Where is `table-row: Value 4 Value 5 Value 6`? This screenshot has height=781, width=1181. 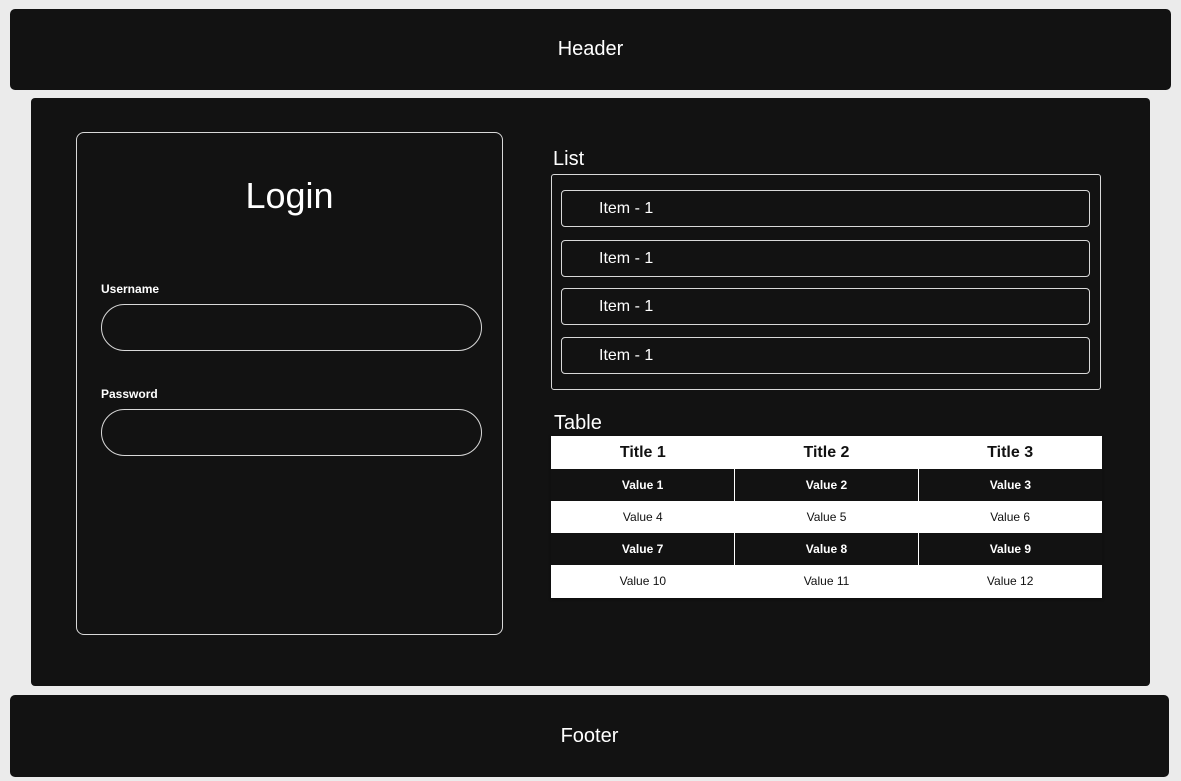 table-row: Value 4 Value 5 Value 6 is located at coordinates (826, 517).